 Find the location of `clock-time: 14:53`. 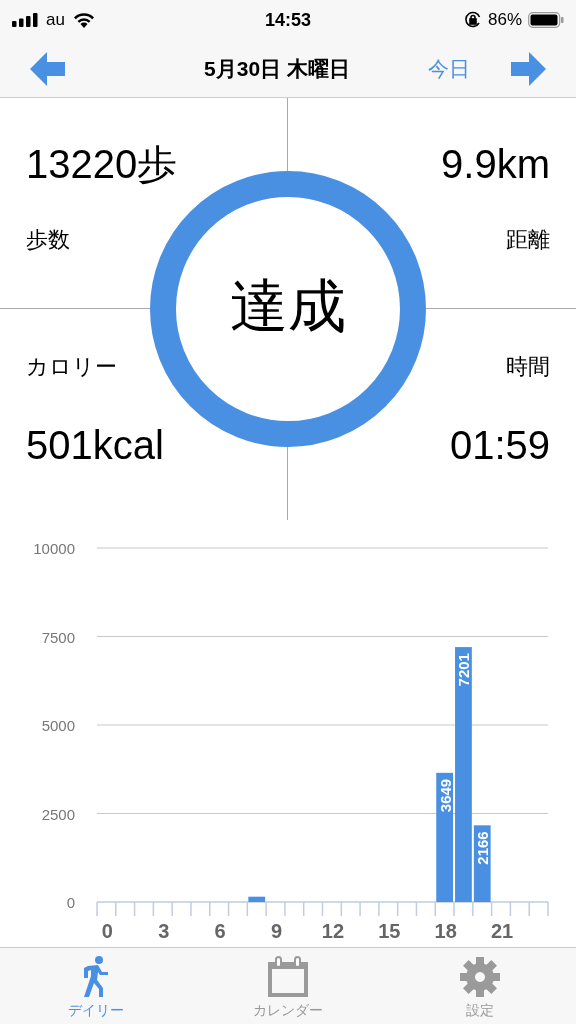

clock-time: 14:53 is located at coordinates (288, 20).